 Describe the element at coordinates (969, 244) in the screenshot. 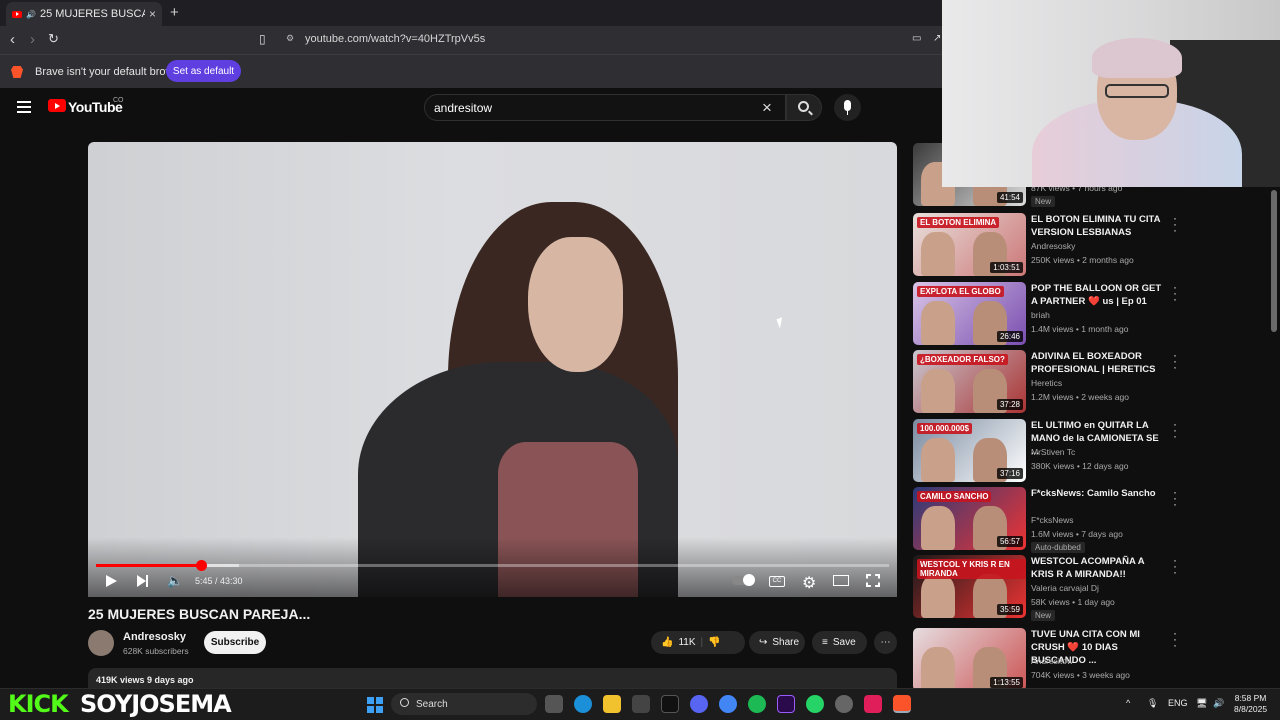

I see `recommendation-thumbnail: EL BOTON ELIMINA 1:03:51` at that location.